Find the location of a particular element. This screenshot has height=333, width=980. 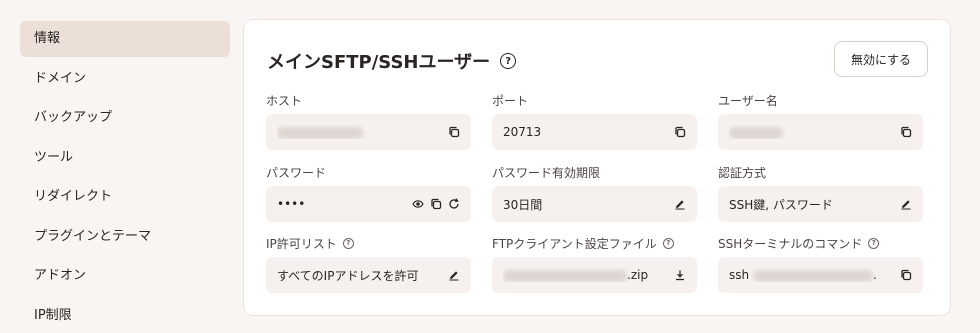

ftp-config-field: FTPクライアント設定ファイル ? .zip is located at coordinates (594, 264).